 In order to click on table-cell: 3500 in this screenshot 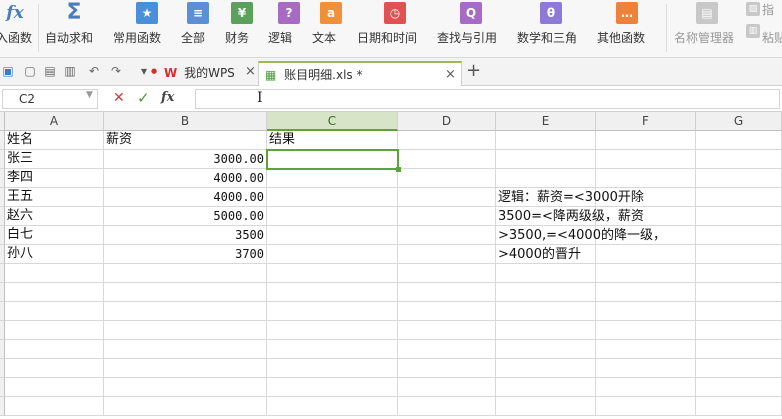, I will do `click(185, 235)`.